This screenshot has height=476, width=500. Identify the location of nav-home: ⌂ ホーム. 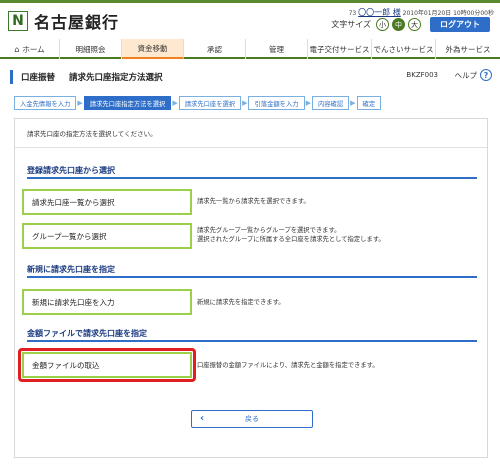
(30, 49).